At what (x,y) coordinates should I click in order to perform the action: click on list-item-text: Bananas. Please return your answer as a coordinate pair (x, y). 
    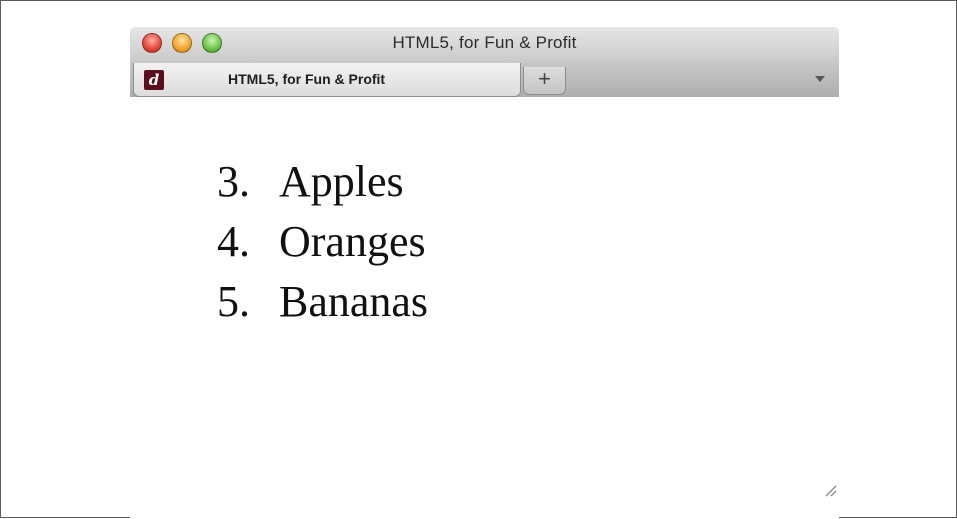
    Looking at the image, I should click on (354, 301).